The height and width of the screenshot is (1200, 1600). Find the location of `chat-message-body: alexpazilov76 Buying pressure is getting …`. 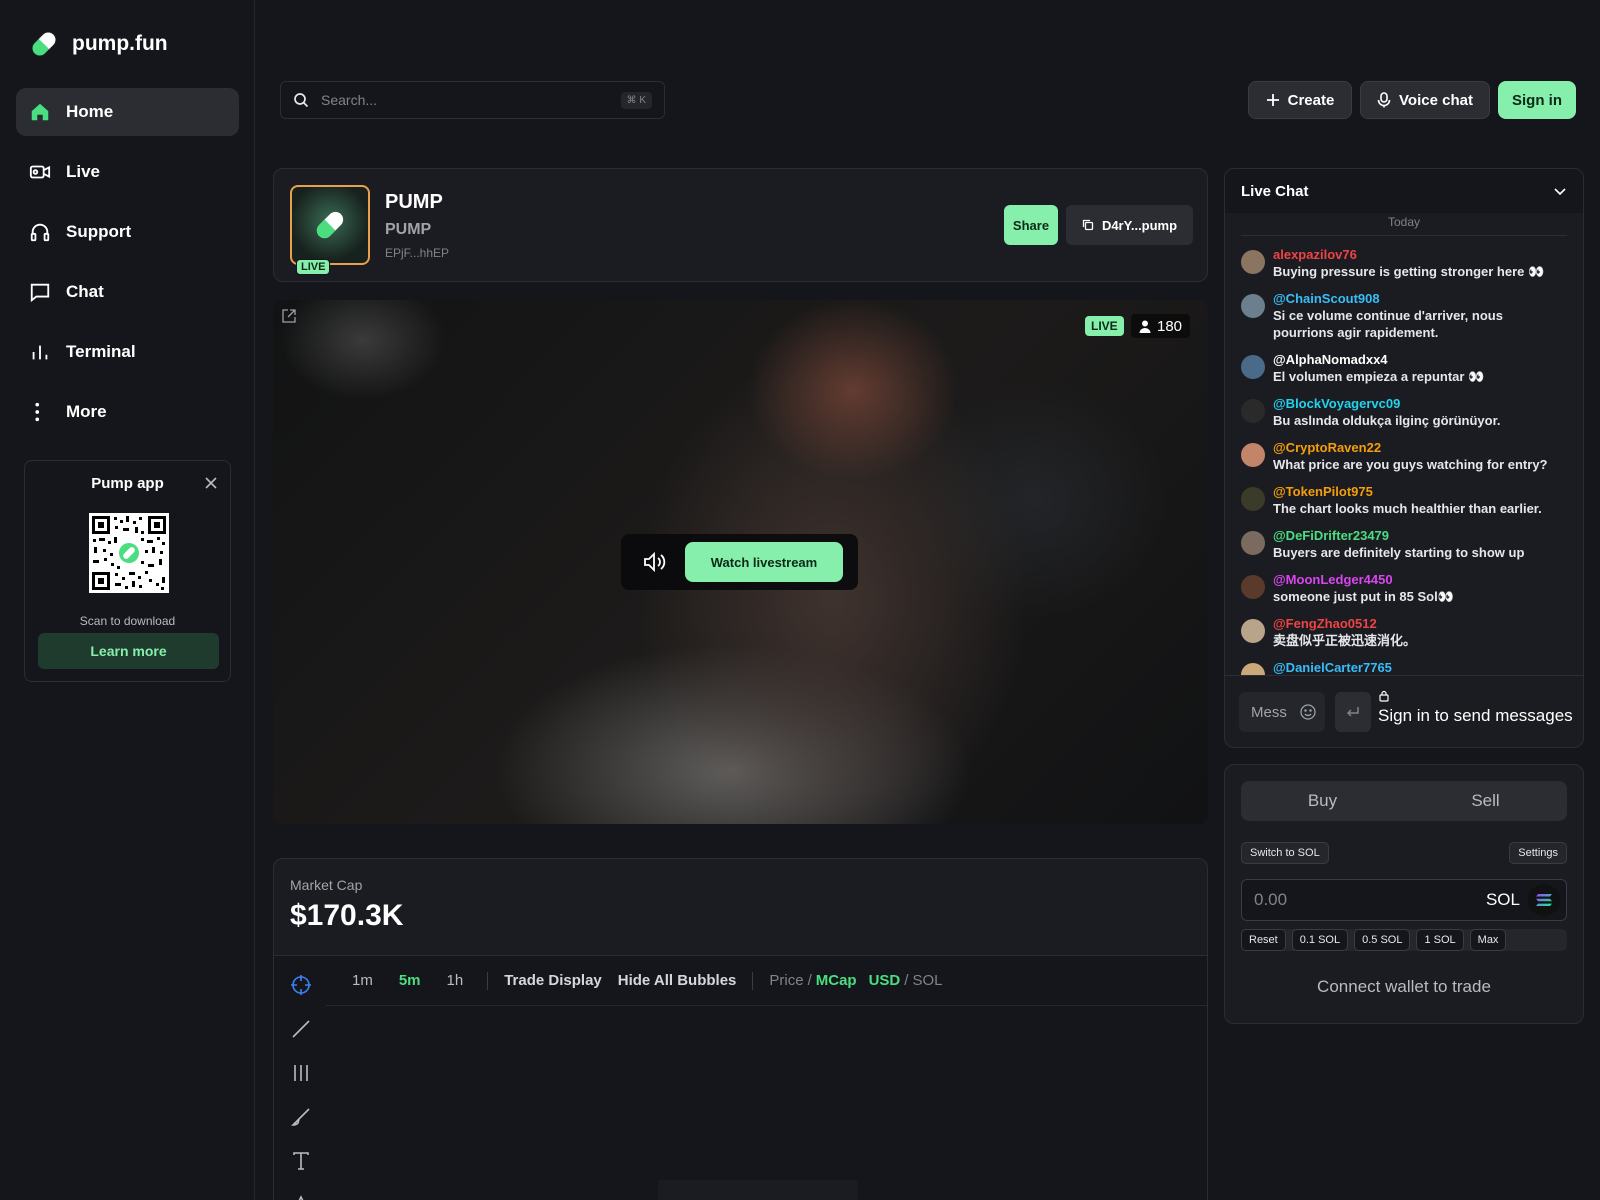

chat-message-body: alexpazilov76 Buying pressure is getting … is located at coordinates (1408, 263).